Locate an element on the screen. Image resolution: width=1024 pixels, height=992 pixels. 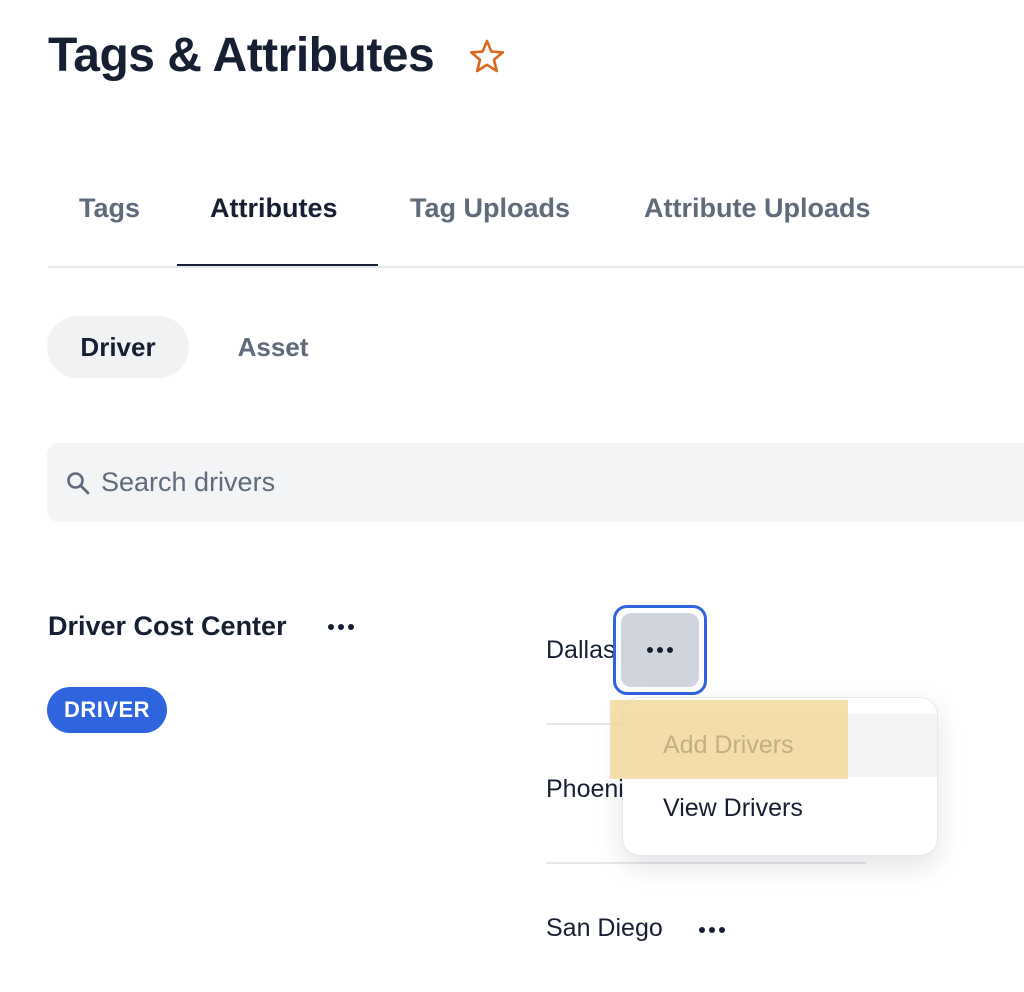
more-dots-icon is located at coordinates (660, 650).